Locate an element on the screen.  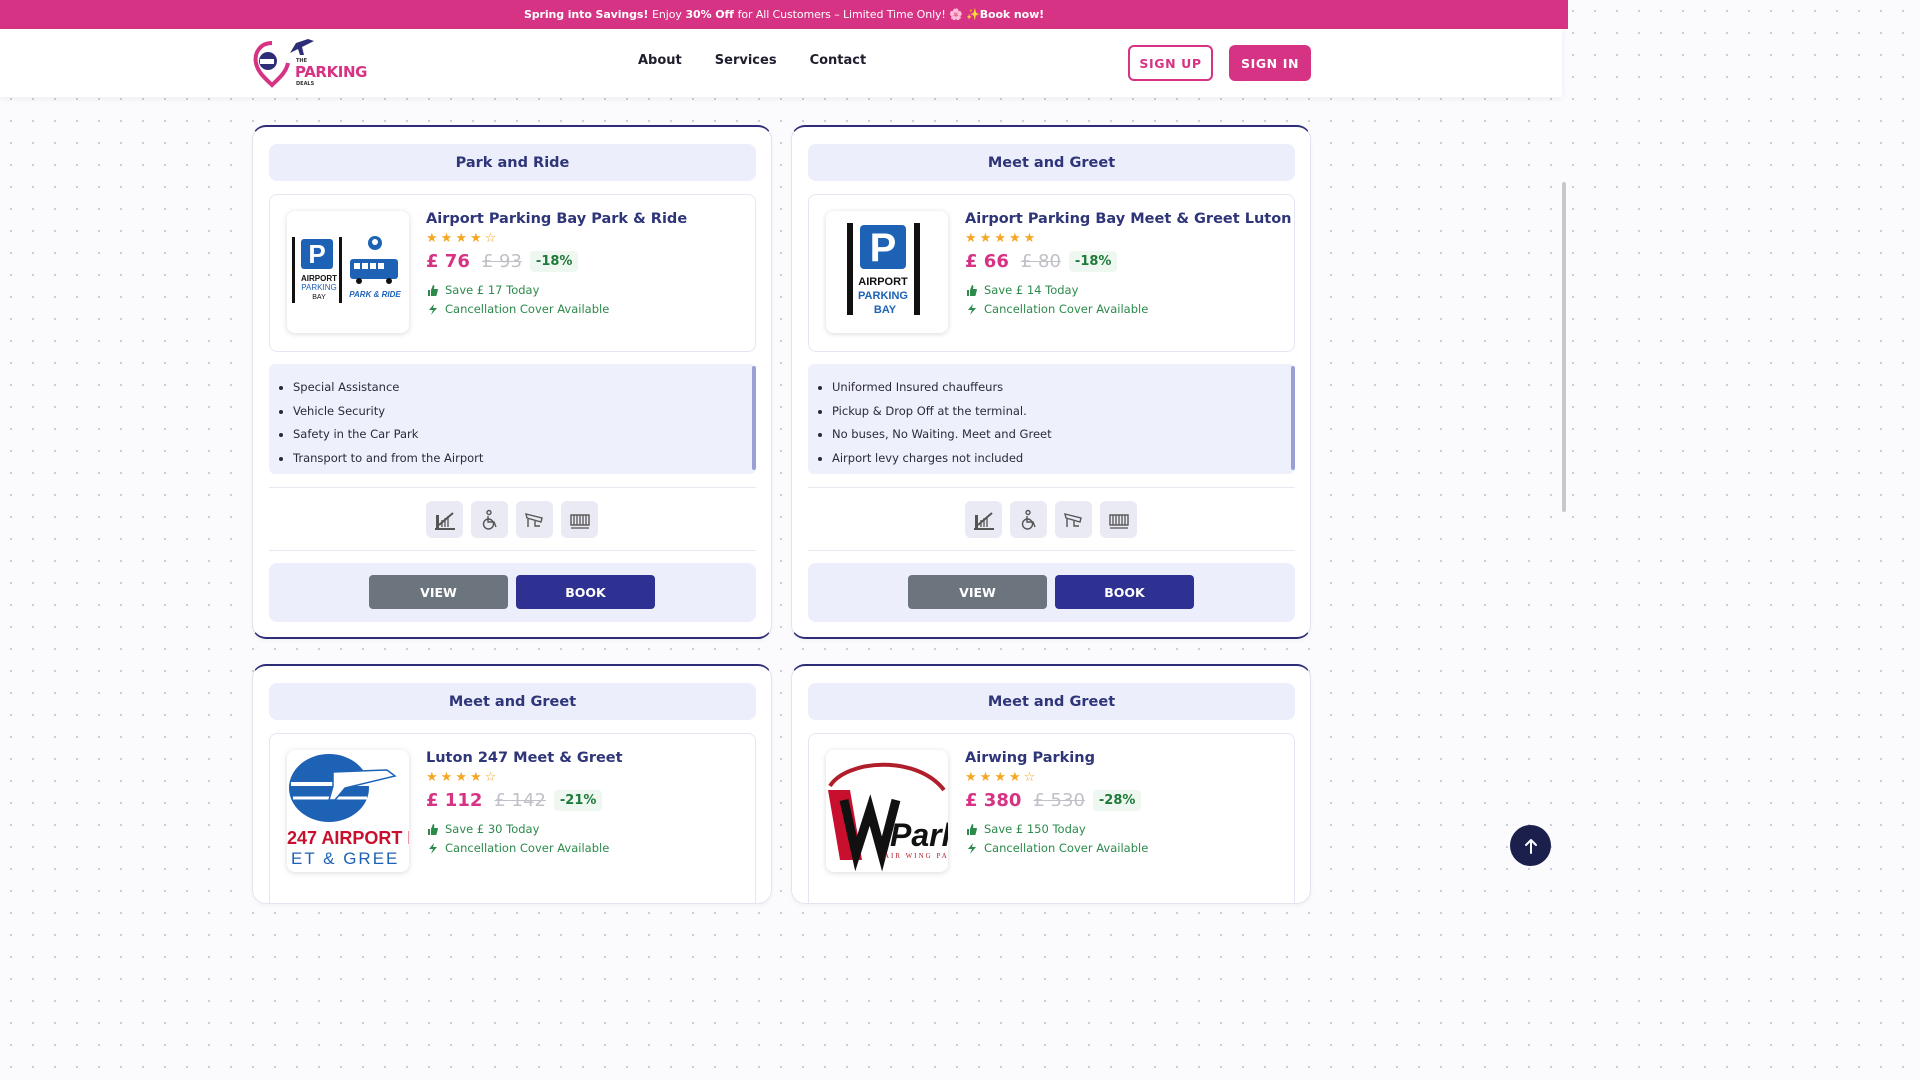
provider-name: Luton 247 Meet & Greet is located at coordinates (524, 758).